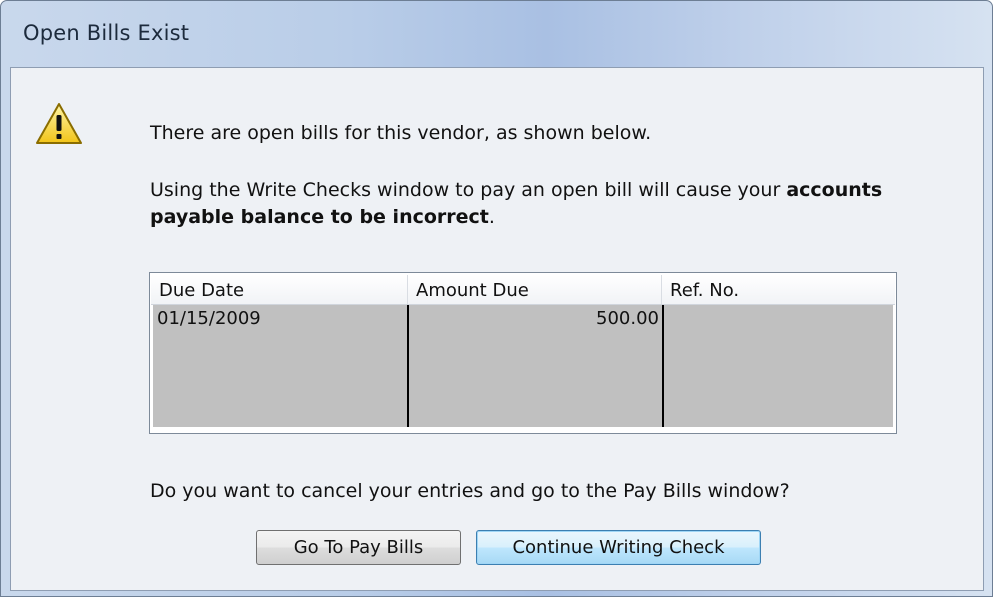 The image size is (993, 597). I want to click on continue-writing-check-button: Continue Writing Check, so click(618, 547).